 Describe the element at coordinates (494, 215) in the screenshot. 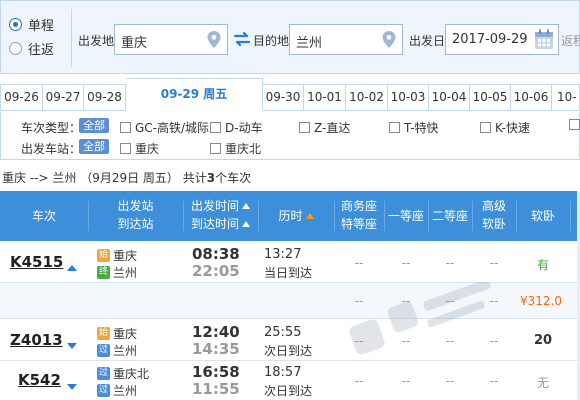

I see `header-deluxe-sleeper: 高级 软卧` at that location.